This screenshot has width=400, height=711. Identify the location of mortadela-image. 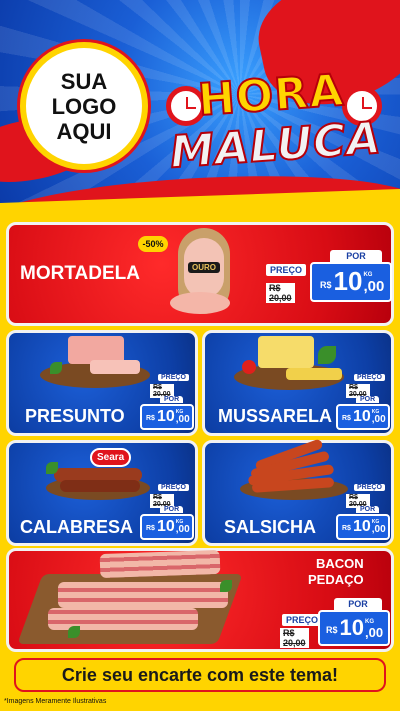
(205, 274).